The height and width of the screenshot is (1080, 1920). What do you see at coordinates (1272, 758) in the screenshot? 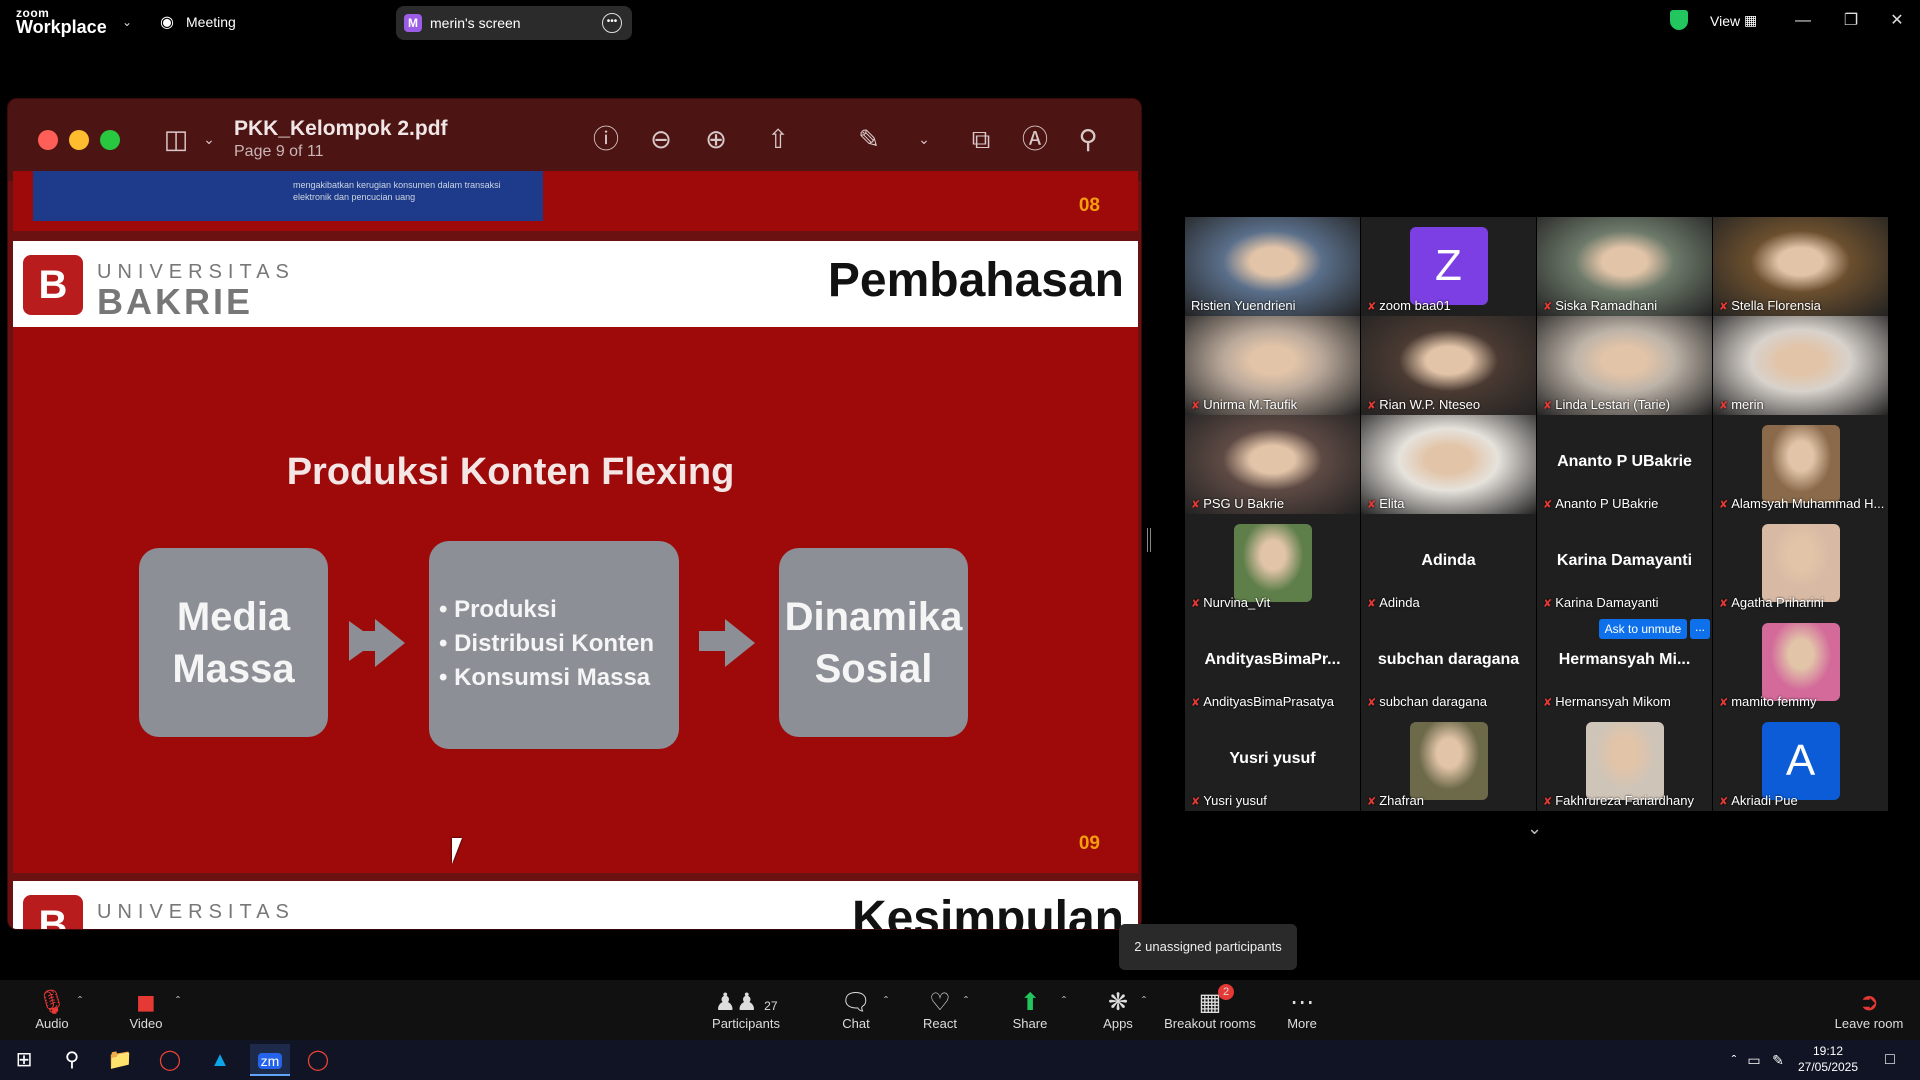
I see `participant-display-name: Yusri yusuf` at bounding box center [1272, 758].